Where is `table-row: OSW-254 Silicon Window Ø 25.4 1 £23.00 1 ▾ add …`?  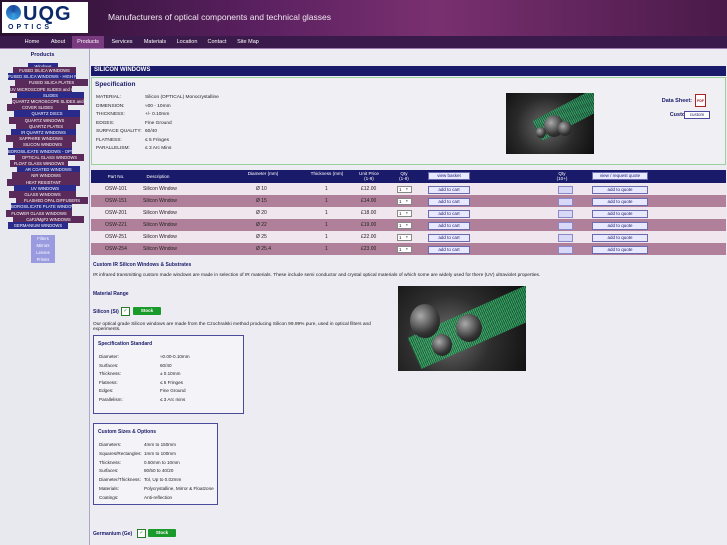 table-row: OSW-254 Silicon Window Ø 25.4 1 £23.00 1 ▾ add … is located at coordinates (408, 249).